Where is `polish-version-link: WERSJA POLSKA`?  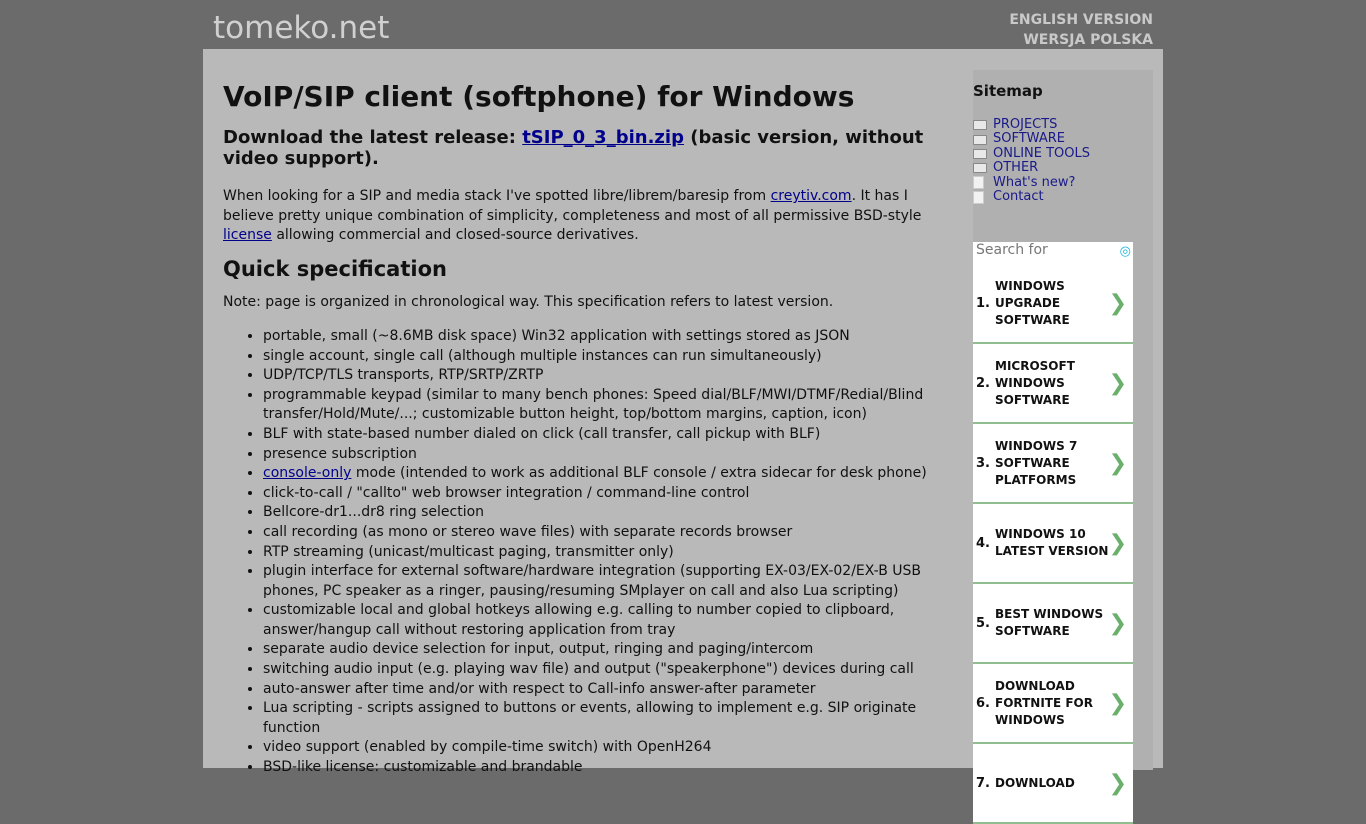 polish-version-link: WERSJA POLSKA is located at coordinates (1081, 40).